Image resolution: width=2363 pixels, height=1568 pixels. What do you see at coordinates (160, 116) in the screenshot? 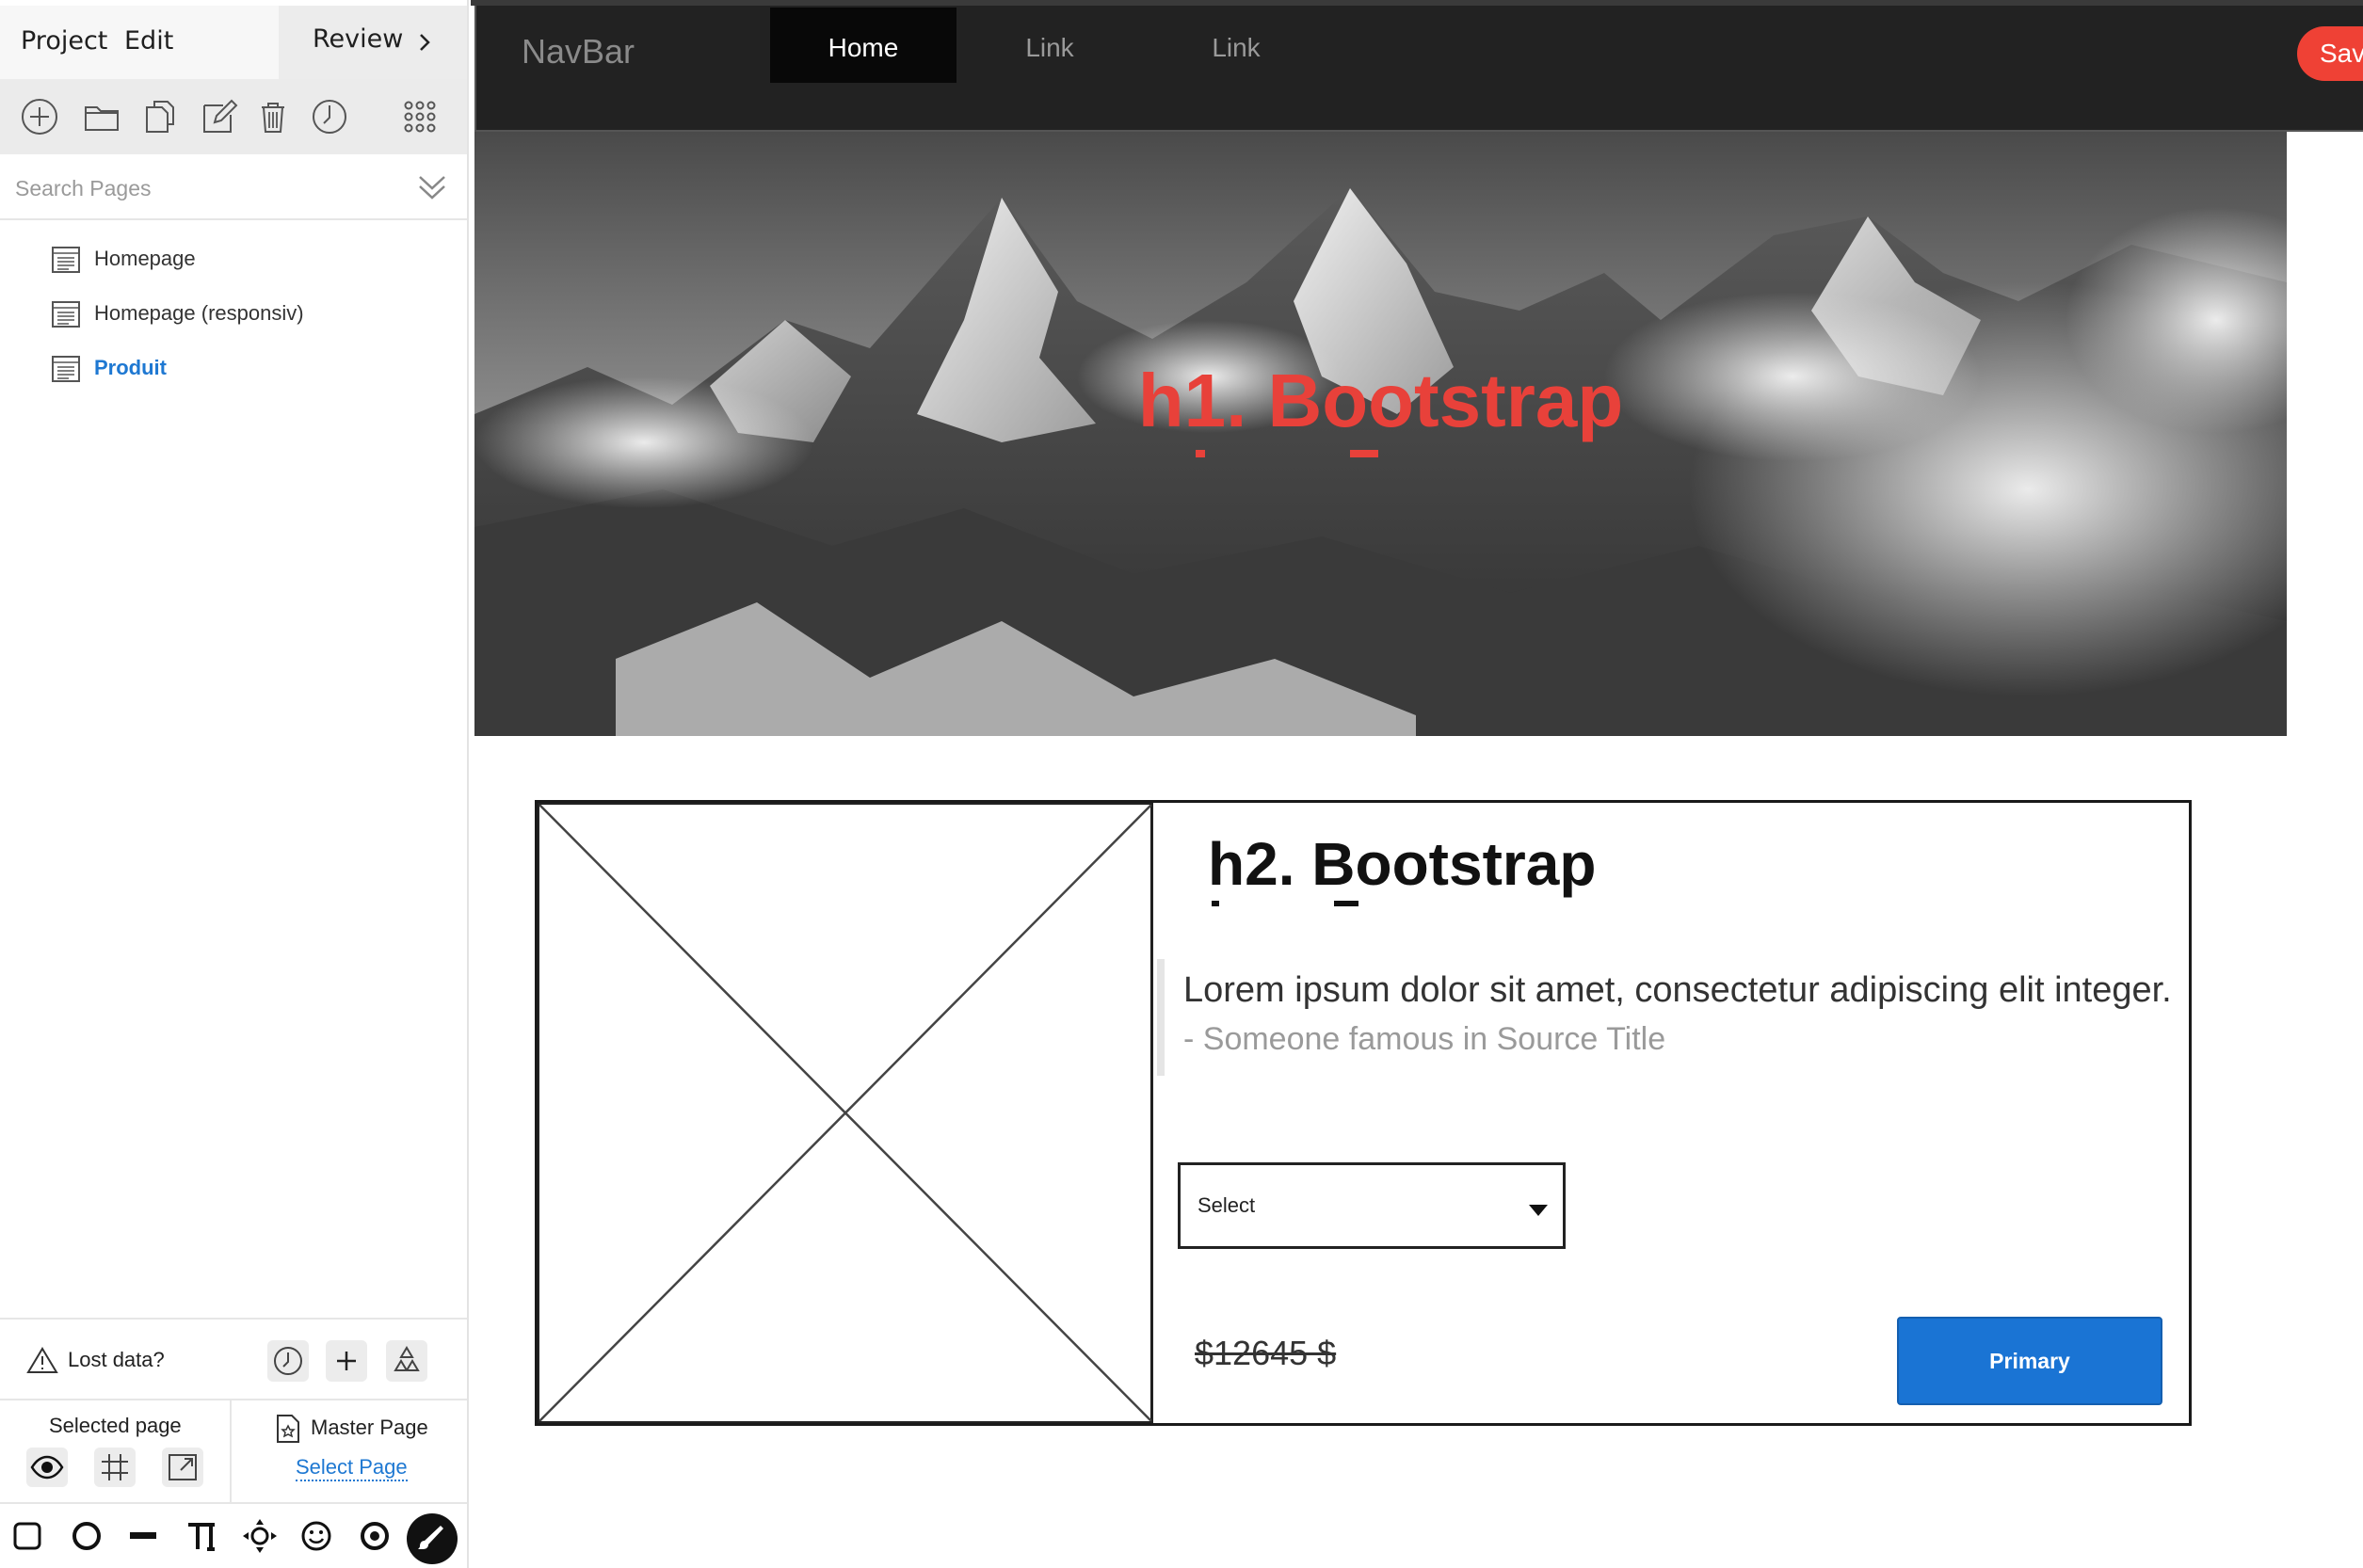
I see `copy-icon` at bounding box center [160, 116].